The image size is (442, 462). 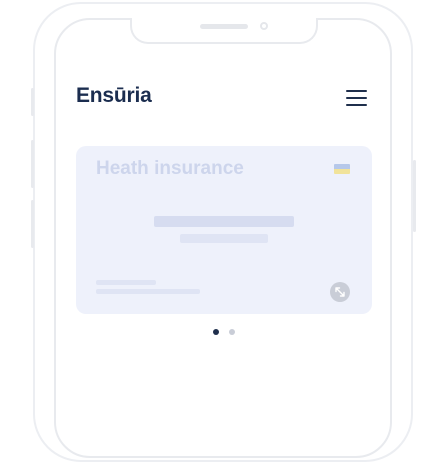 What do you see at coordinates (216, 332) in the screenshot?
I see `pagination-dot-active` at bounding box center [216, 332].